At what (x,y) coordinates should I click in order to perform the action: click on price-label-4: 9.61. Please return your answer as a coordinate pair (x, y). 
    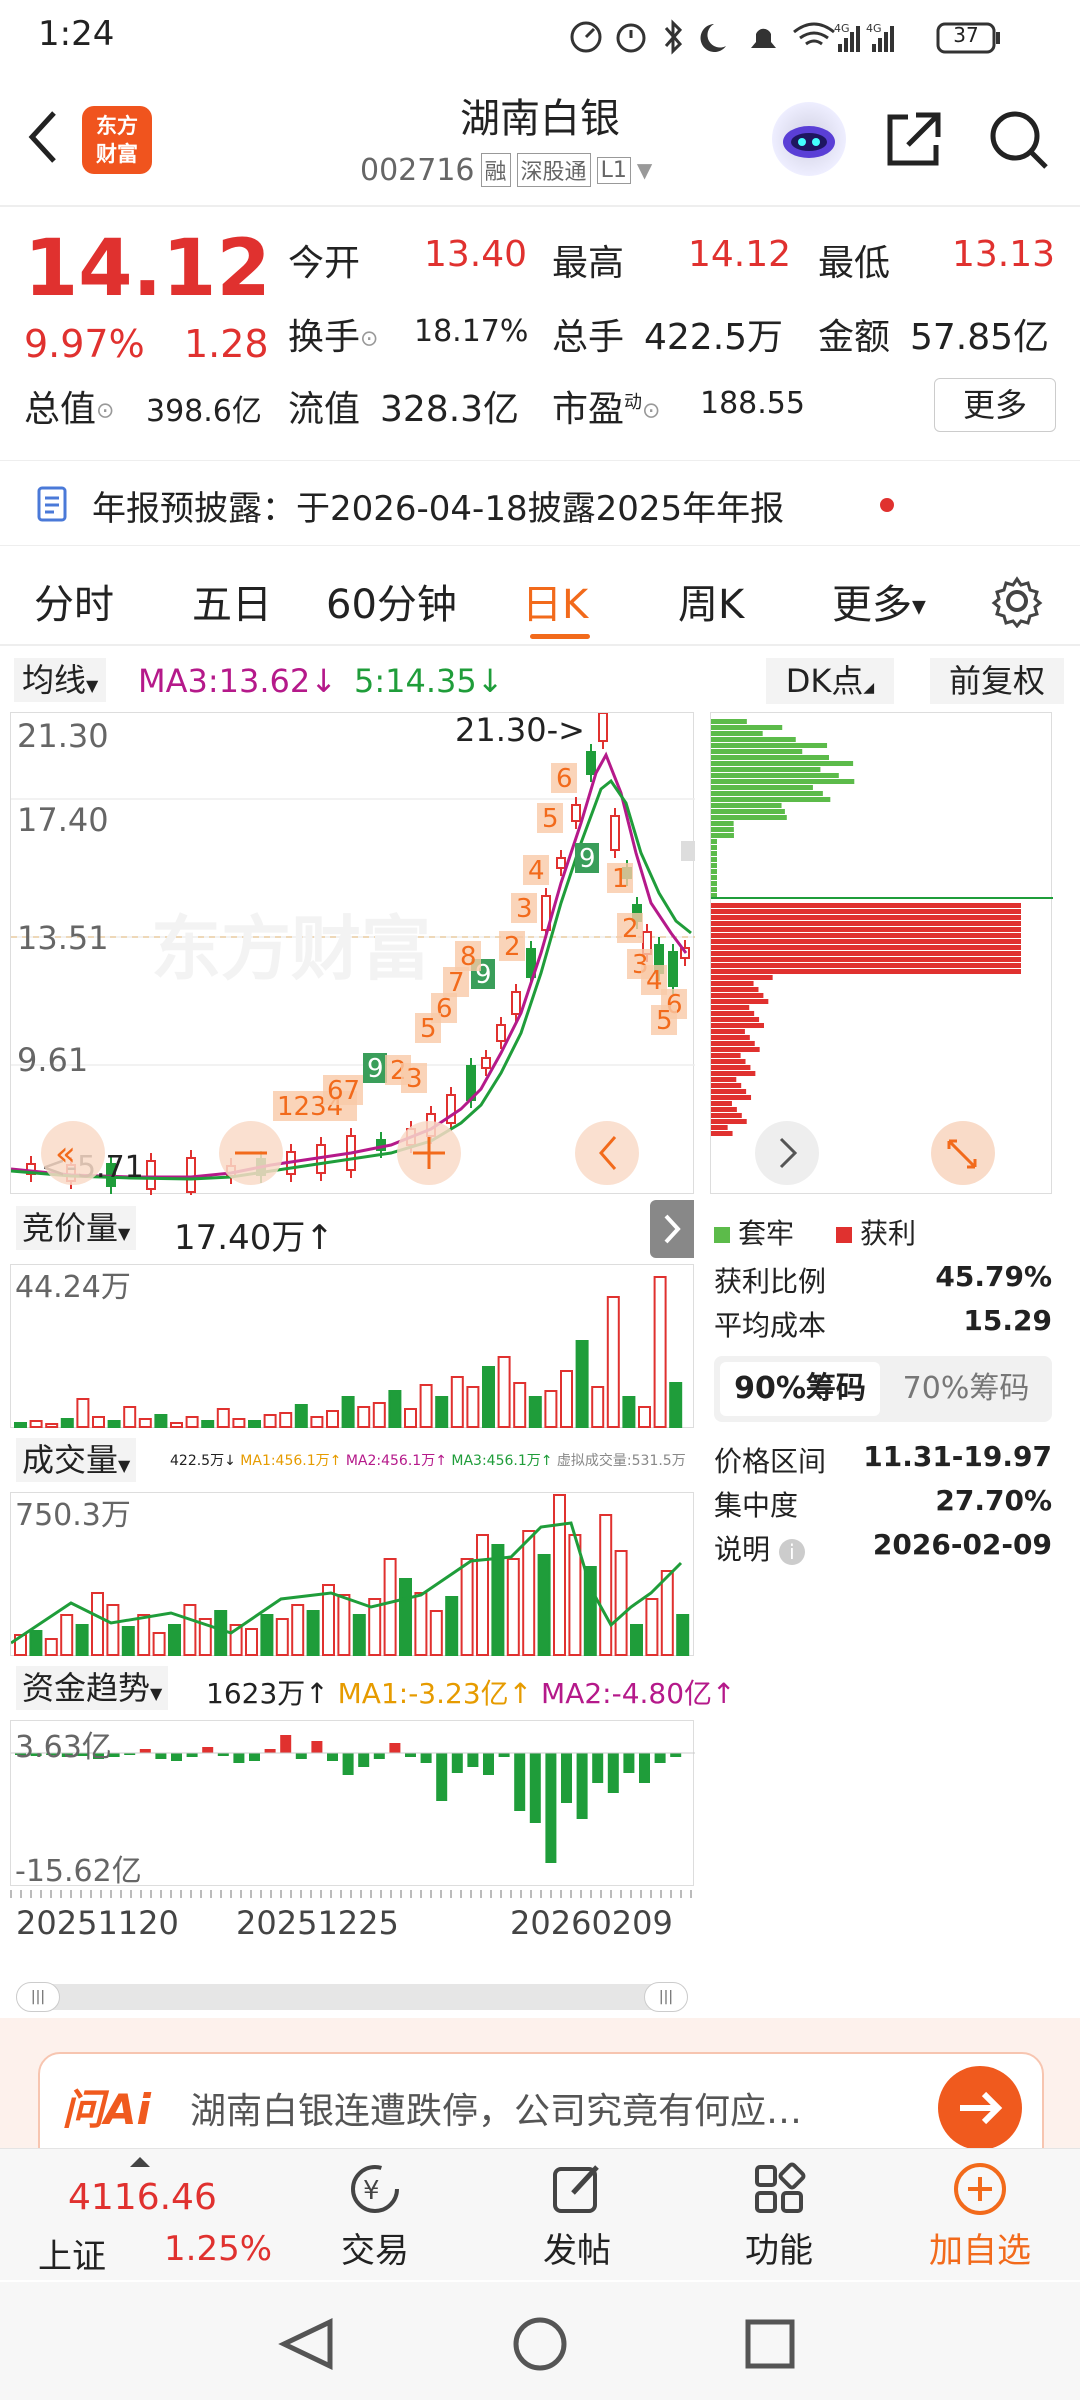
    Looking at the image, I should click on (52, 1060).